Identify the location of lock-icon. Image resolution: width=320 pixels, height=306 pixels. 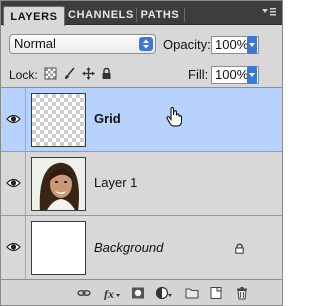
(239, 248).